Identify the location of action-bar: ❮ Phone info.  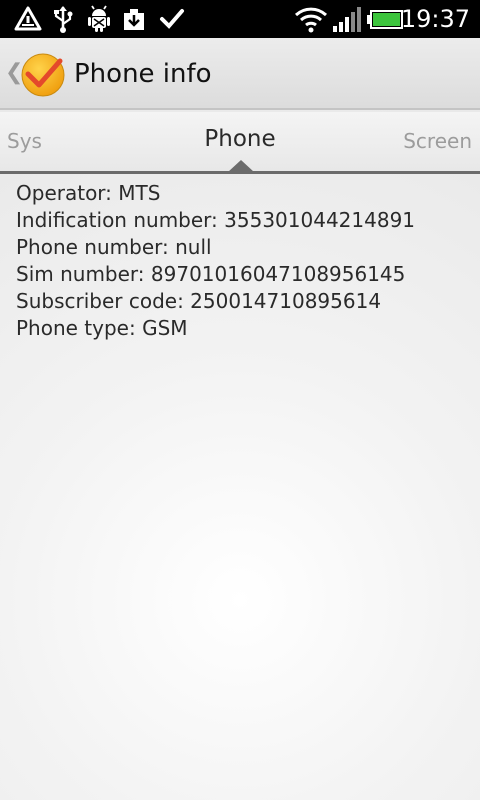
(240, 74).